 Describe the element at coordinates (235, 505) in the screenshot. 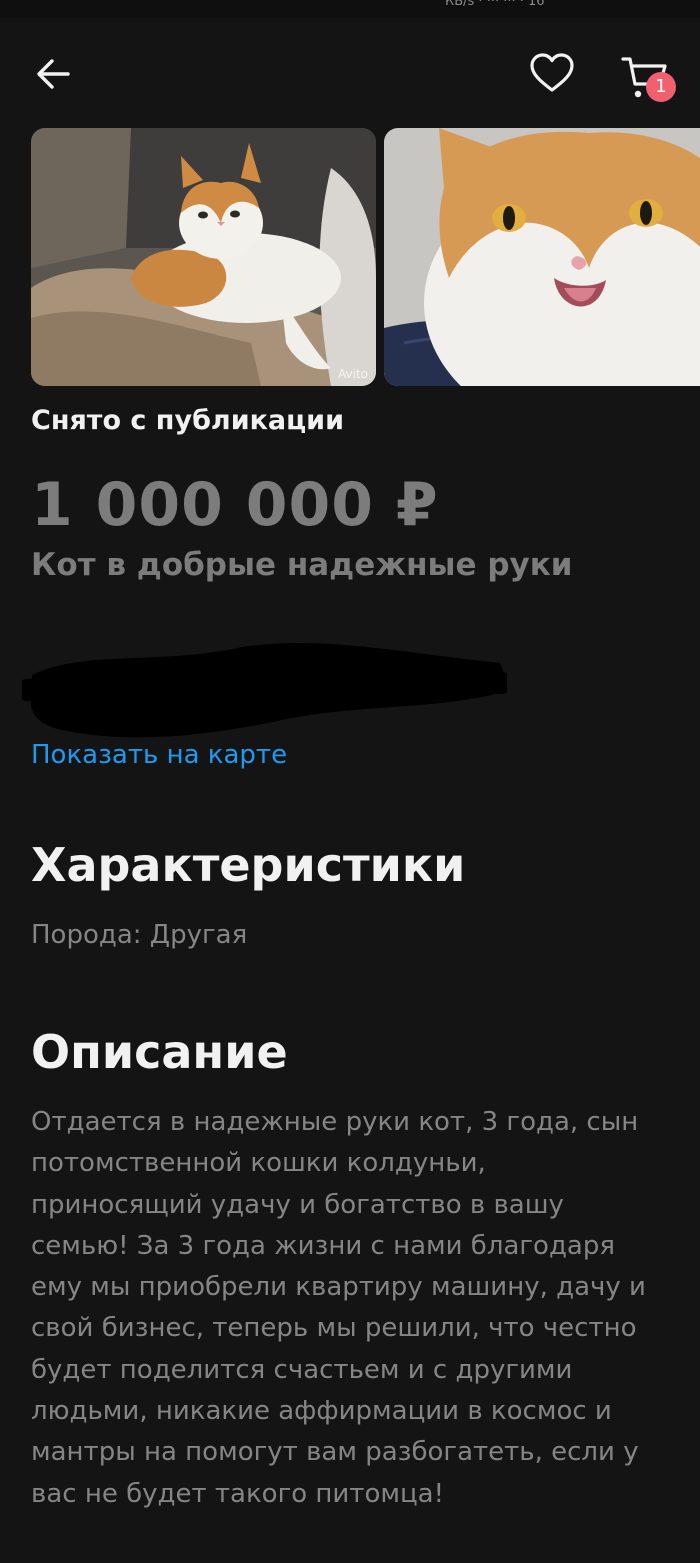

I see `listing-price: 1 000 000 ₽` at that location.